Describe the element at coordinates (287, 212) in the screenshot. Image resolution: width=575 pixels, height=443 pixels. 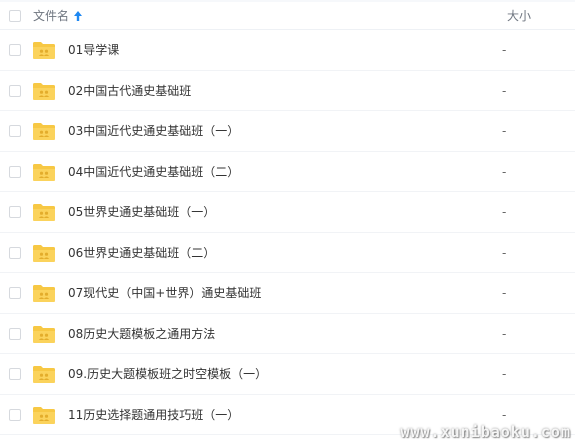
I see `file-row: 05世界史通史基础班（一） -` at that location.